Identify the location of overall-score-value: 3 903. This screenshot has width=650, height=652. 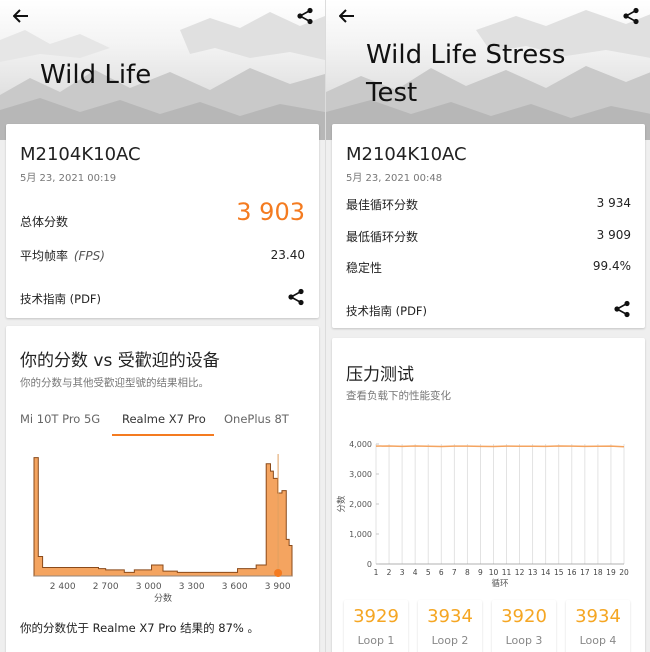
(270, 212).